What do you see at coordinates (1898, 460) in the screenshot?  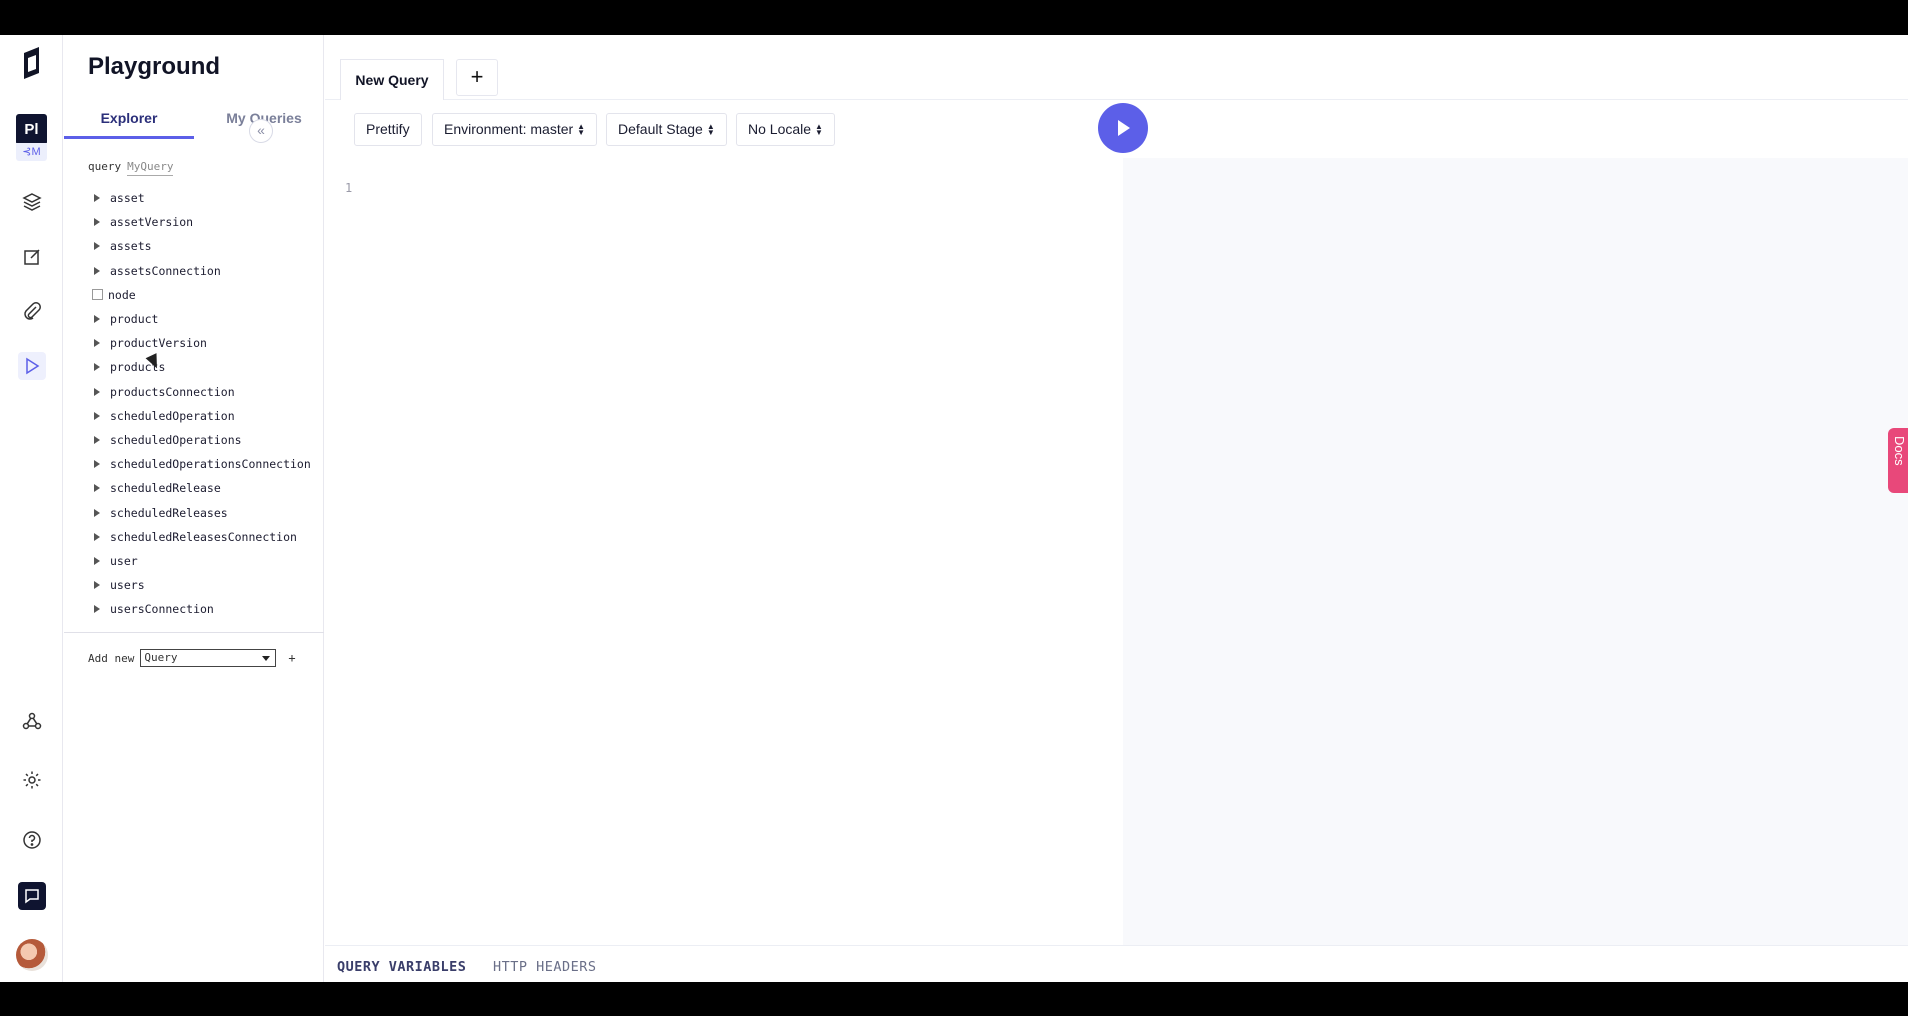 I see `docs-button: Docs` at bounding box center [1898, 460].